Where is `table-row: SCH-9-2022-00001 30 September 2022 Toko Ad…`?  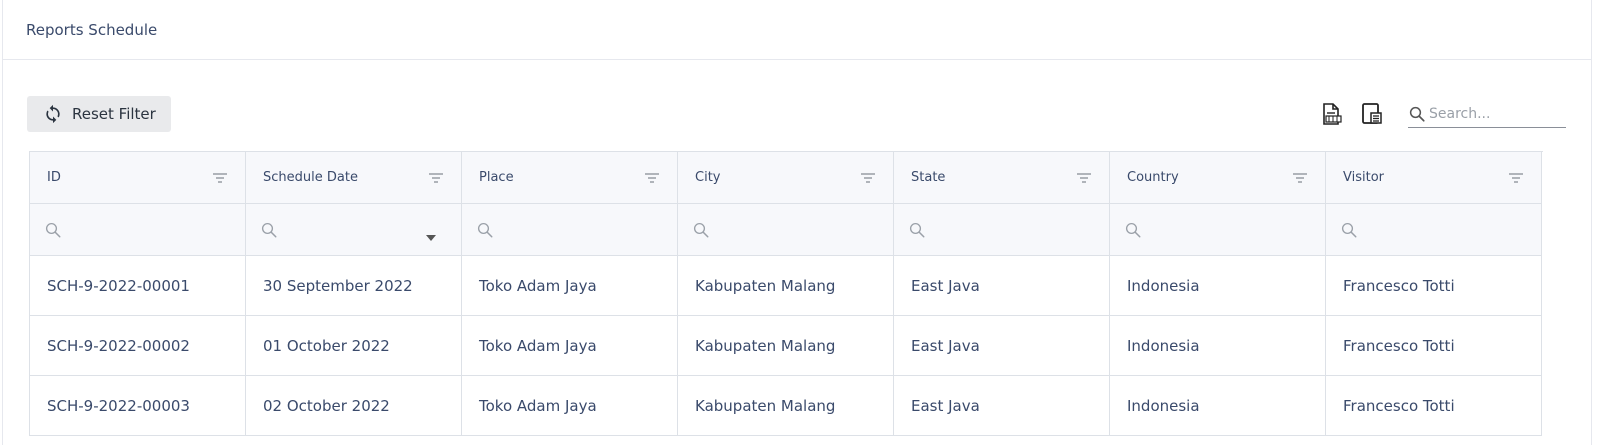 table-row: SCH-9-2022-00001 30 September 2022 Toko Ad… is located at coordinates (786, 286).